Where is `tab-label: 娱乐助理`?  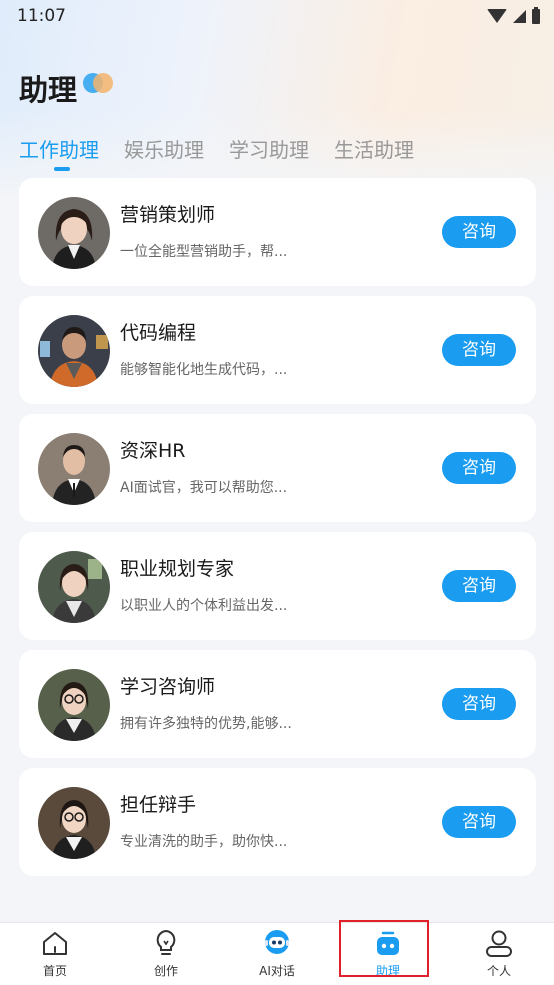
tab-label: 娱乐助理 is located at coordinates (164, 150).